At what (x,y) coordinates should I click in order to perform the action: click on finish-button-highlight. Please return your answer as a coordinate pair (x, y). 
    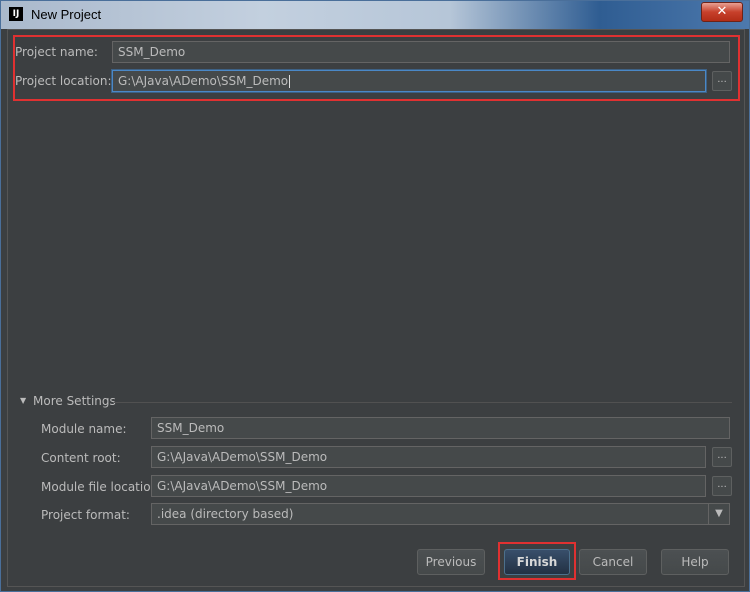
    Looking at the image, I should click on (537, 561).